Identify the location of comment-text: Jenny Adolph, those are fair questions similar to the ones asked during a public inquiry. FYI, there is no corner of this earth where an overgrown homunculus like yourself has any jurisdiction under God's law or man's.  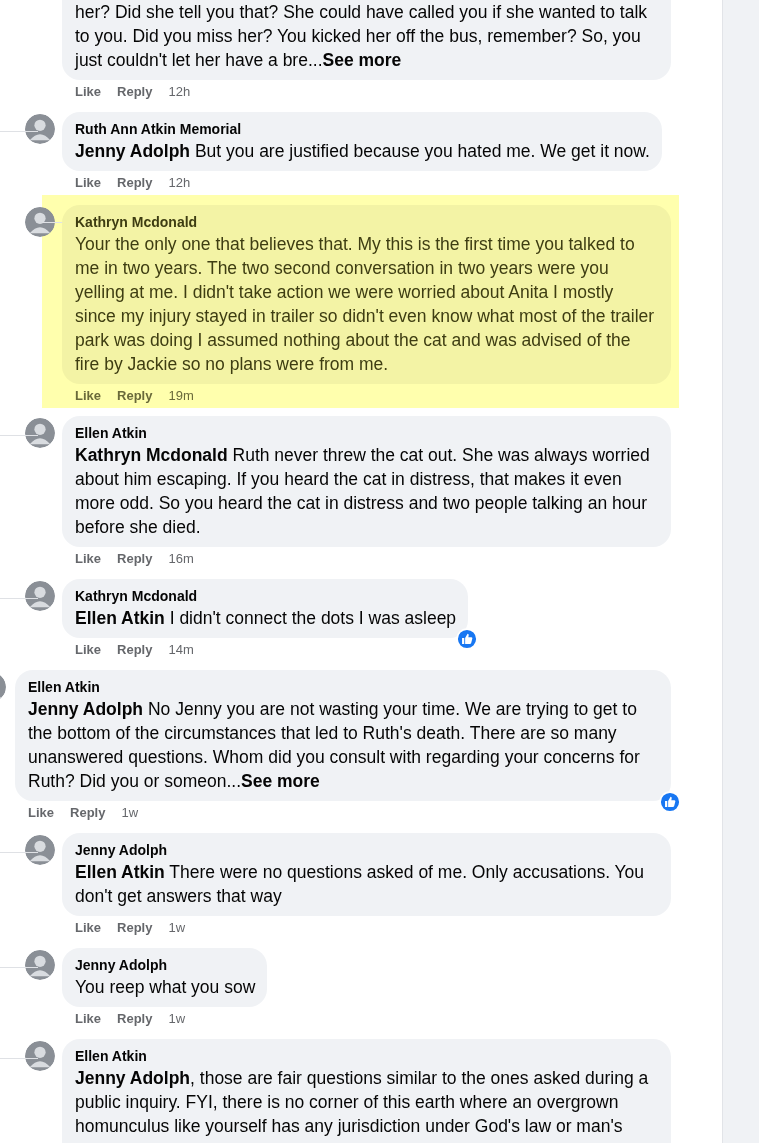
(362, 1102).